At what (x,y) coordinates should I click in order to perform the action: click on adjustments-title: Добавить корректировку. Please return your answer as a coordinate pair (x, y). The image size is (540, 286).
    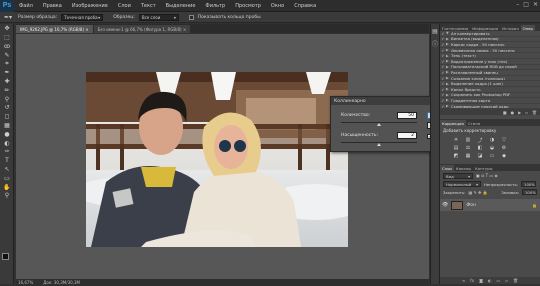
    Looking at the image, I should click on (470, 131).